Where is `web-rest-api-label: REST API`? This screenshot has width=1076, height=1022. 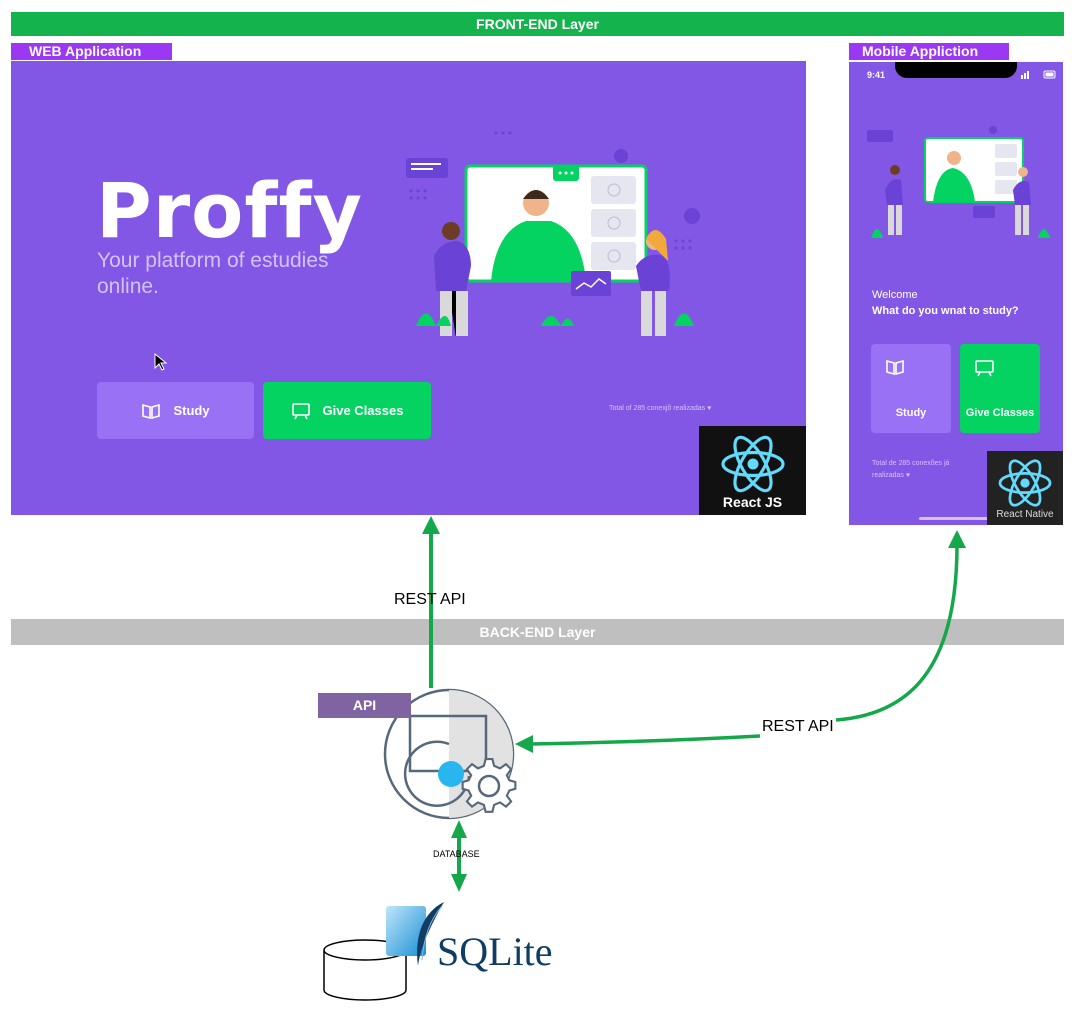 web-rest-api-label: REST API is located at coordinates (430, 599).